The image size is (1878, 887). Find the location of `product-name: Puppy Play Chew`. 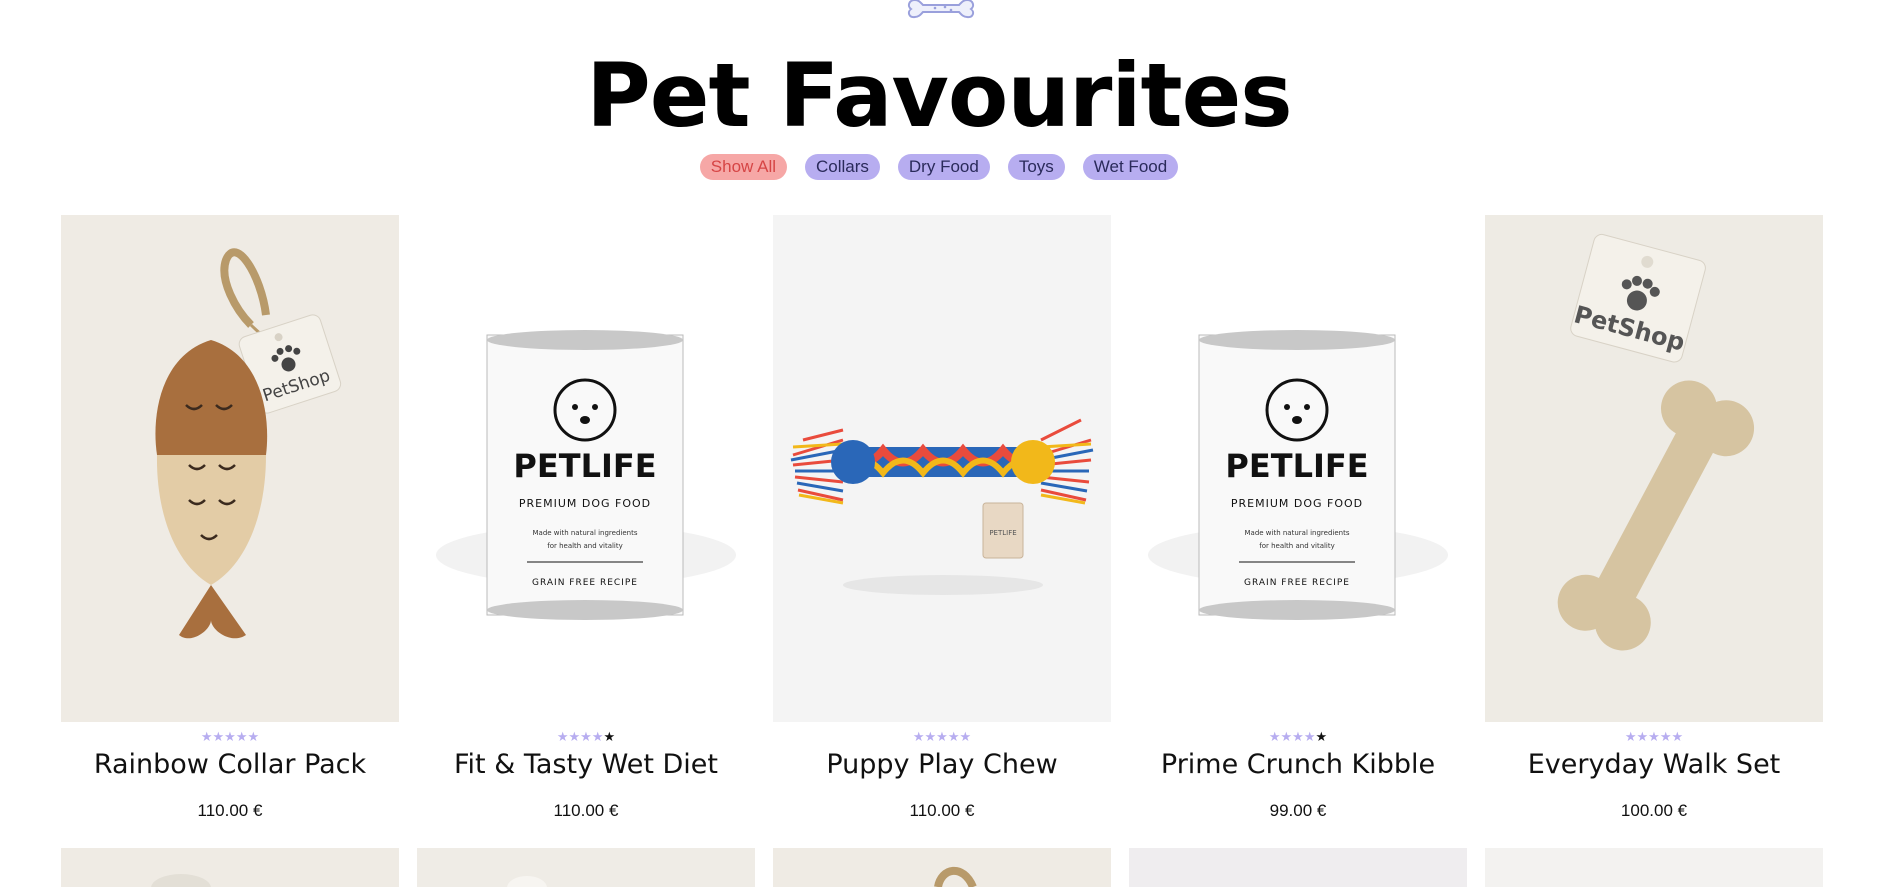

product-name: Puppy Play Chew is located at coordinates (942, 765).